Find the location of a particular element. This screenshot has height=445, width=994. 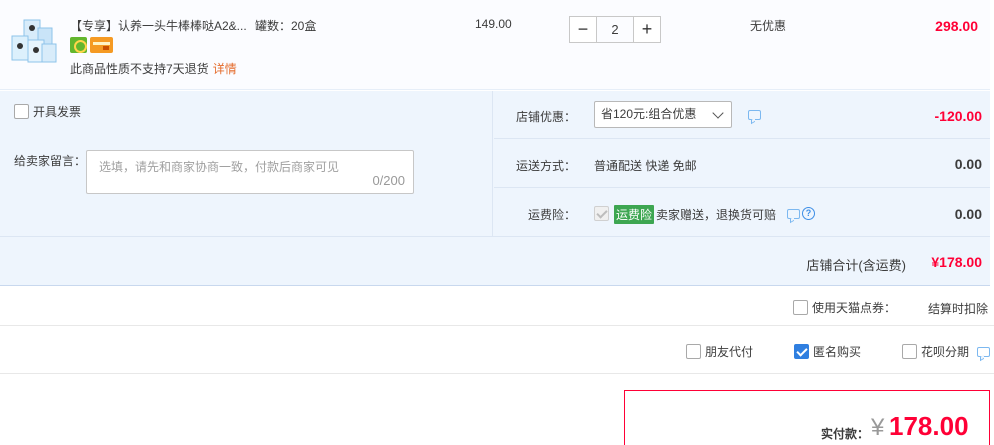

shipping-amount: 0.00 is located at coordinates (968, 164).